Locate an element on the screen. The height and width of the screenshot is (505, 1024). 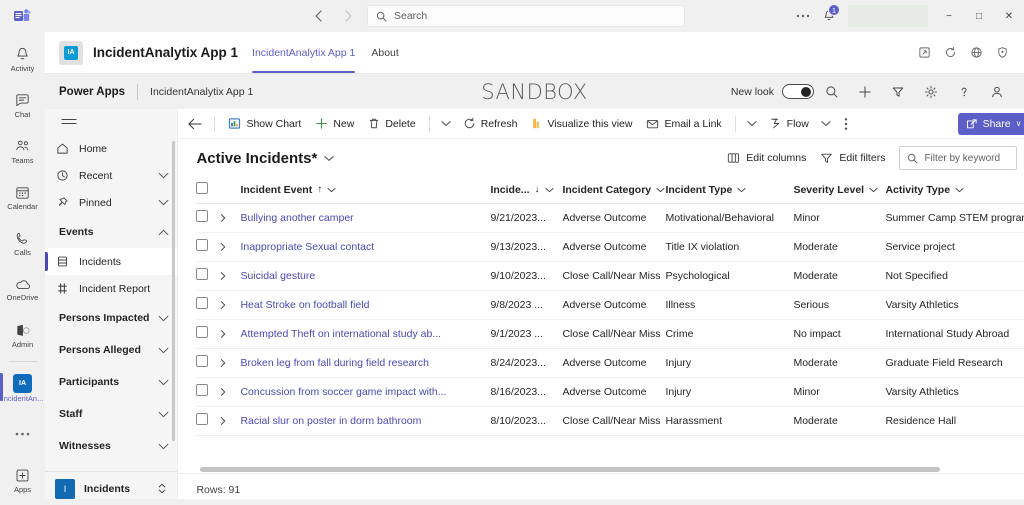
sidebar-item-home: Home is located at coordinates (111, 148).